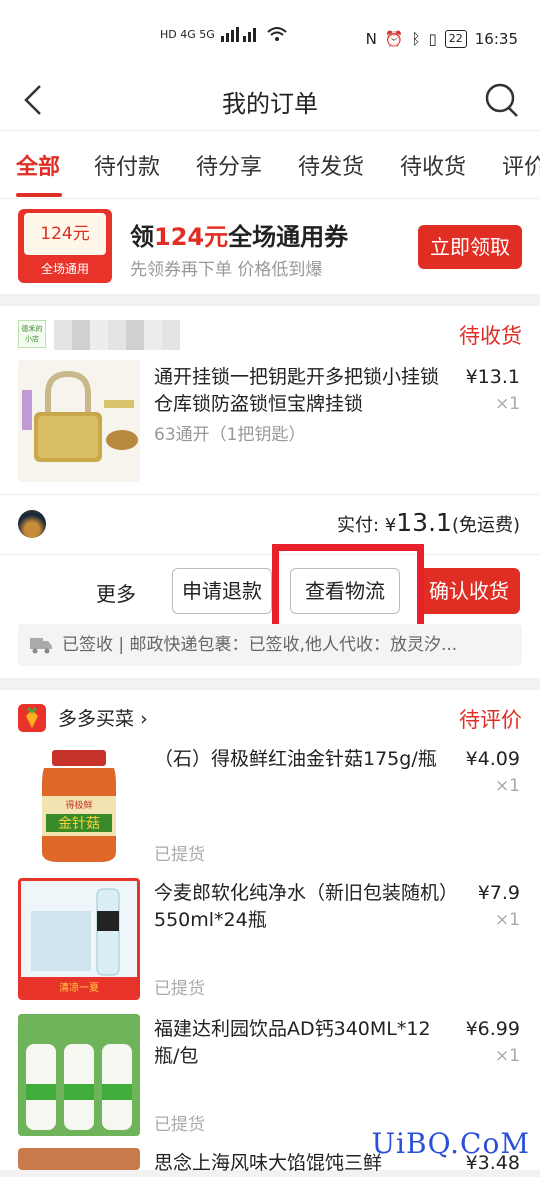  What do you see at coordinates (361, 525) in the screenshot?
I see `paid-label: 实付:` at bounding box center [361, 525].